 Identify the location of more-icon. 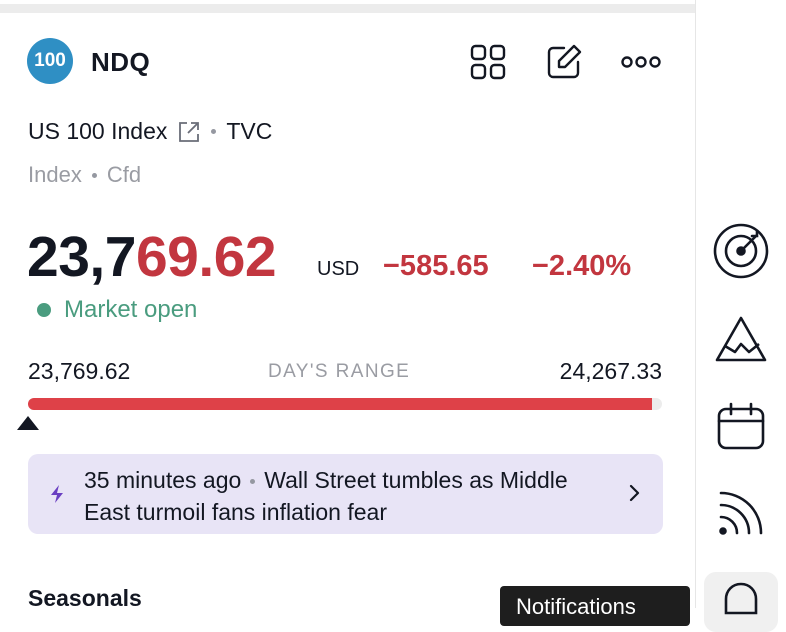
(641, 62).